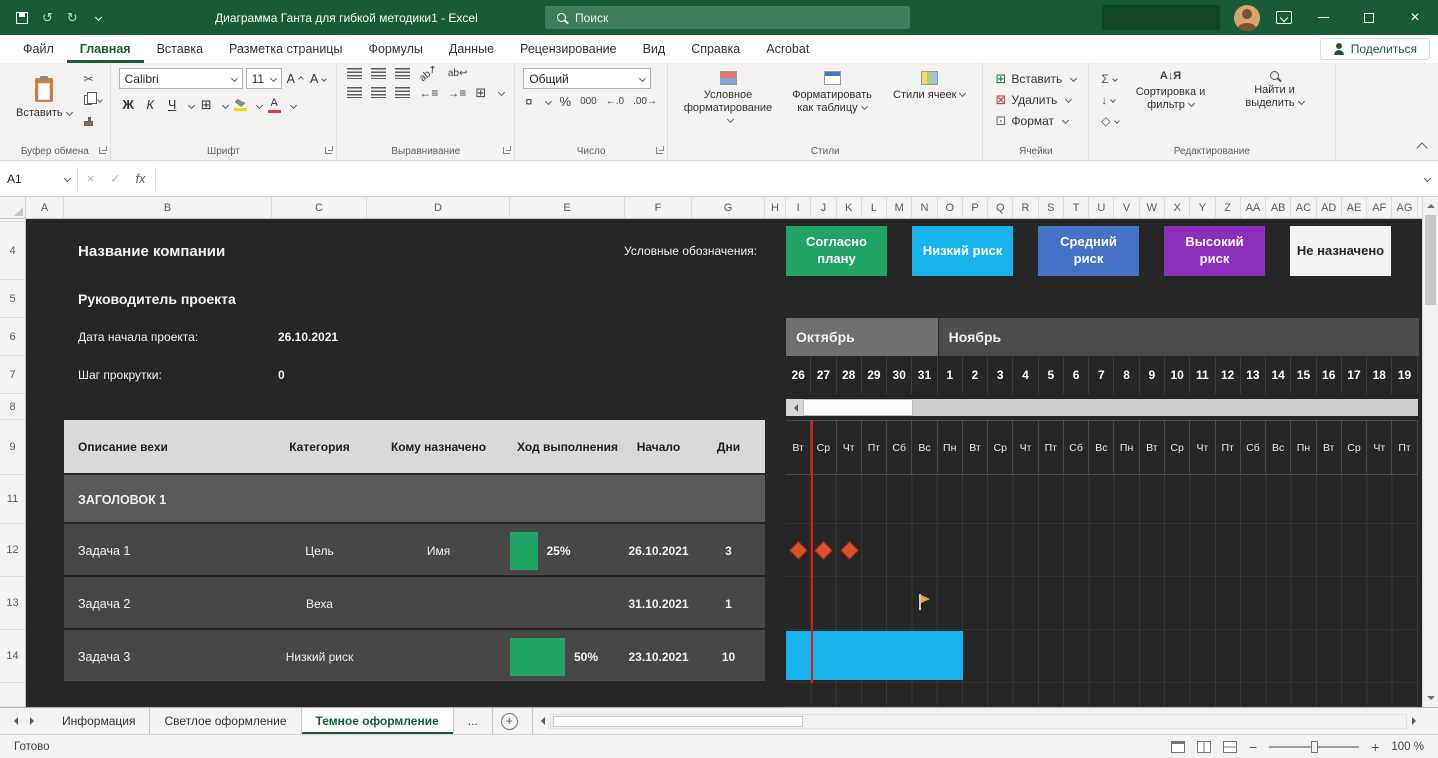 The image size is (1438, 758). I want to click on ribbon-tab: Справка, so click(715, 49).